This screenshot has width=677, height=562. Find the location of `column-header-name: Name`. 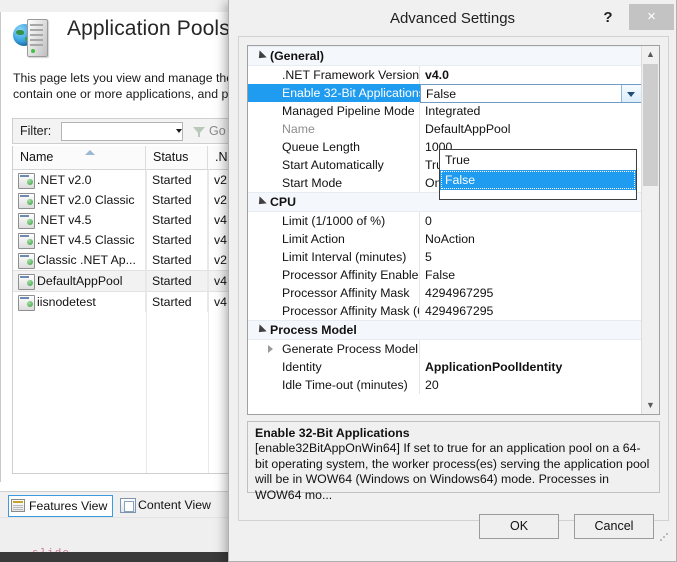

column-header-name: Name is located at coordinates (79, 157).